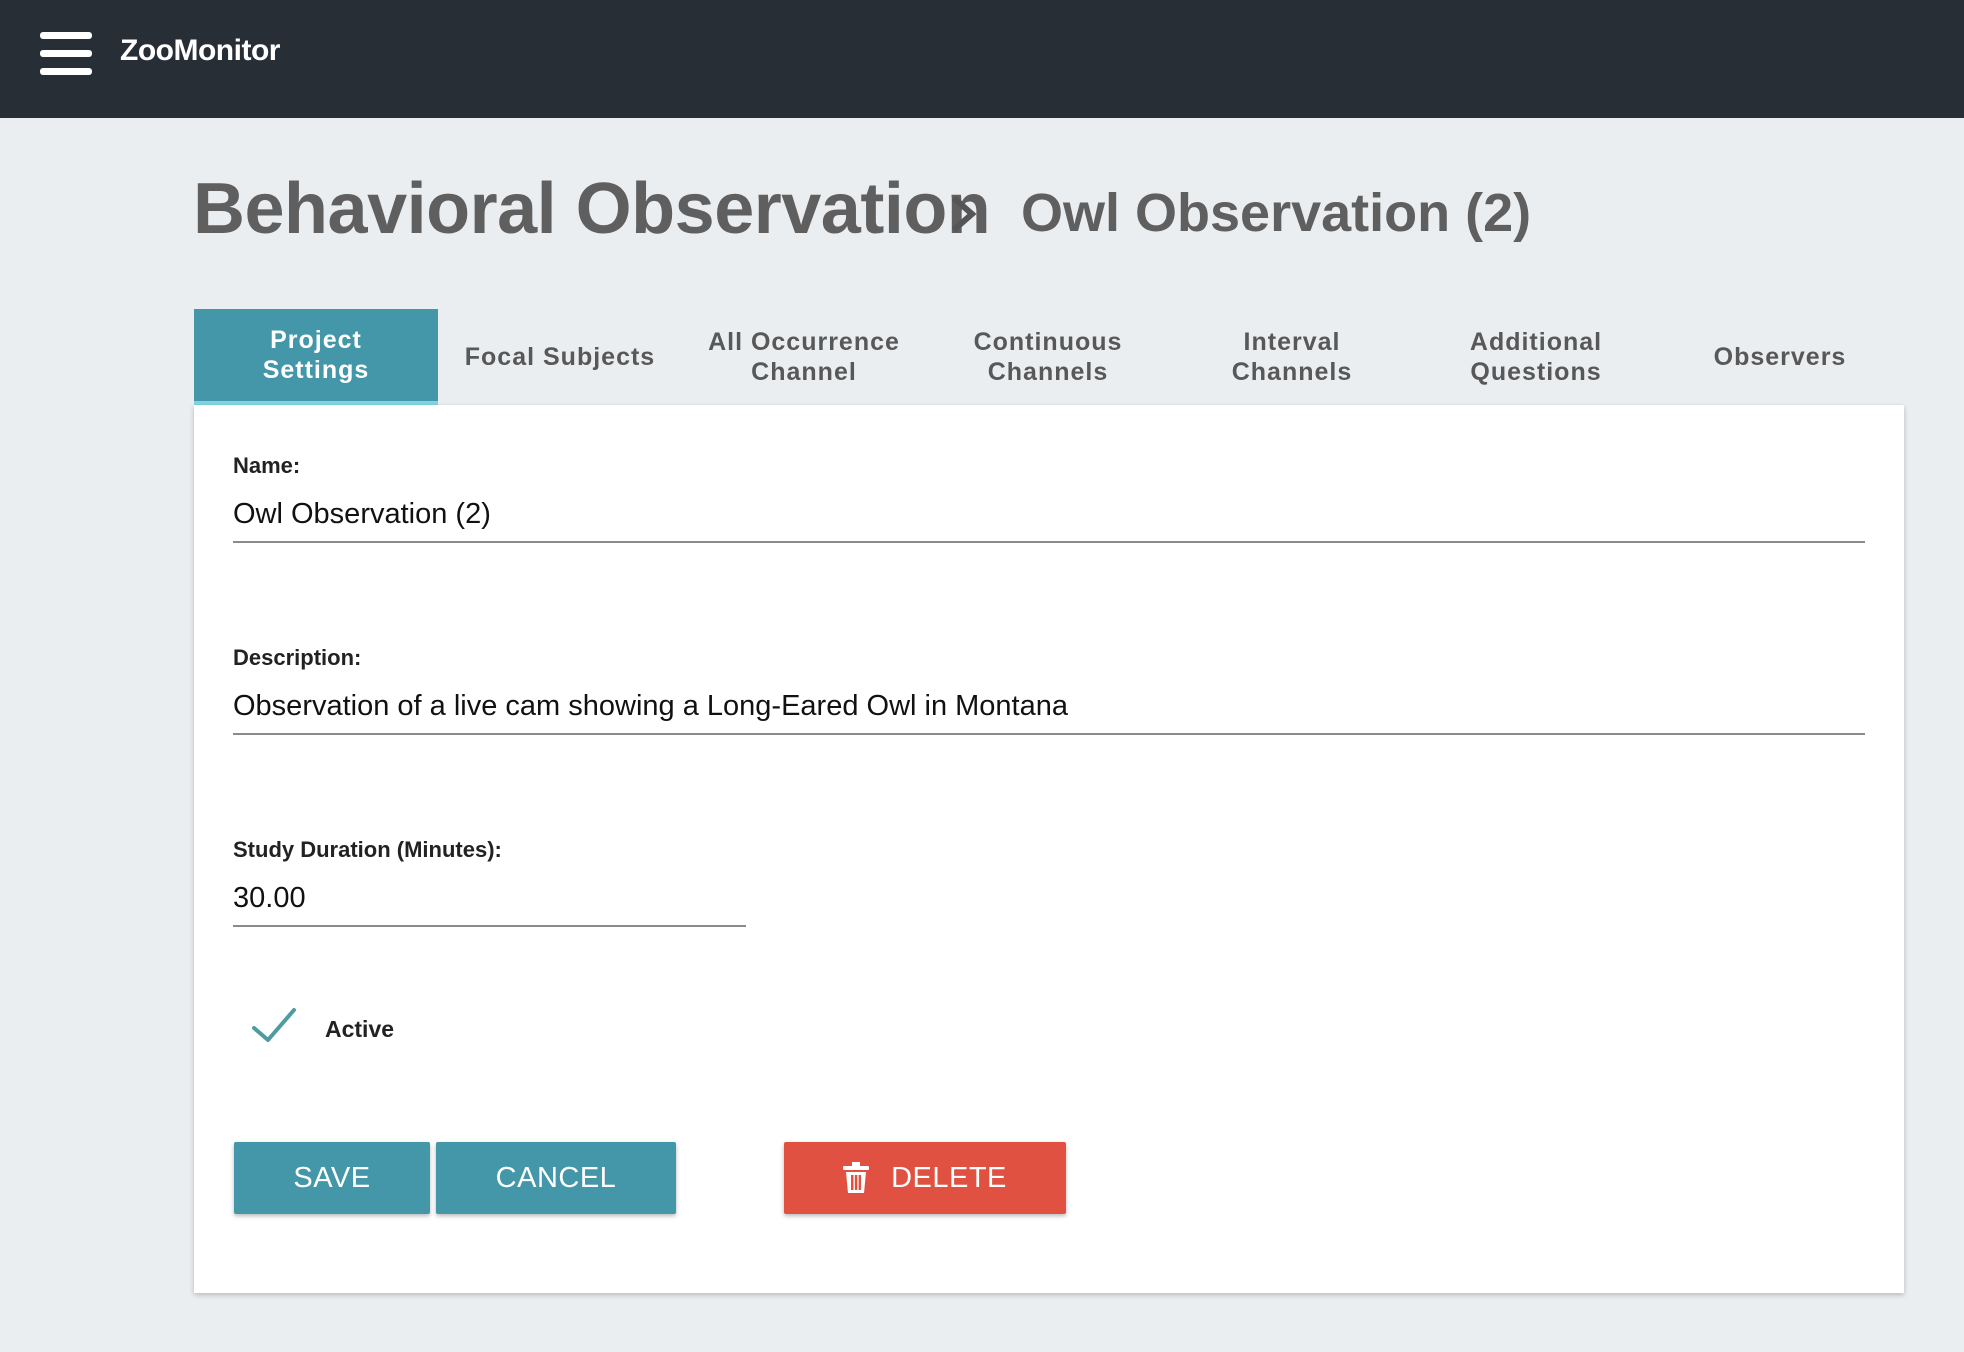  Describe the element at coordinates (267, 465) in the screenshot. I see `name-label: Name:` at that location.